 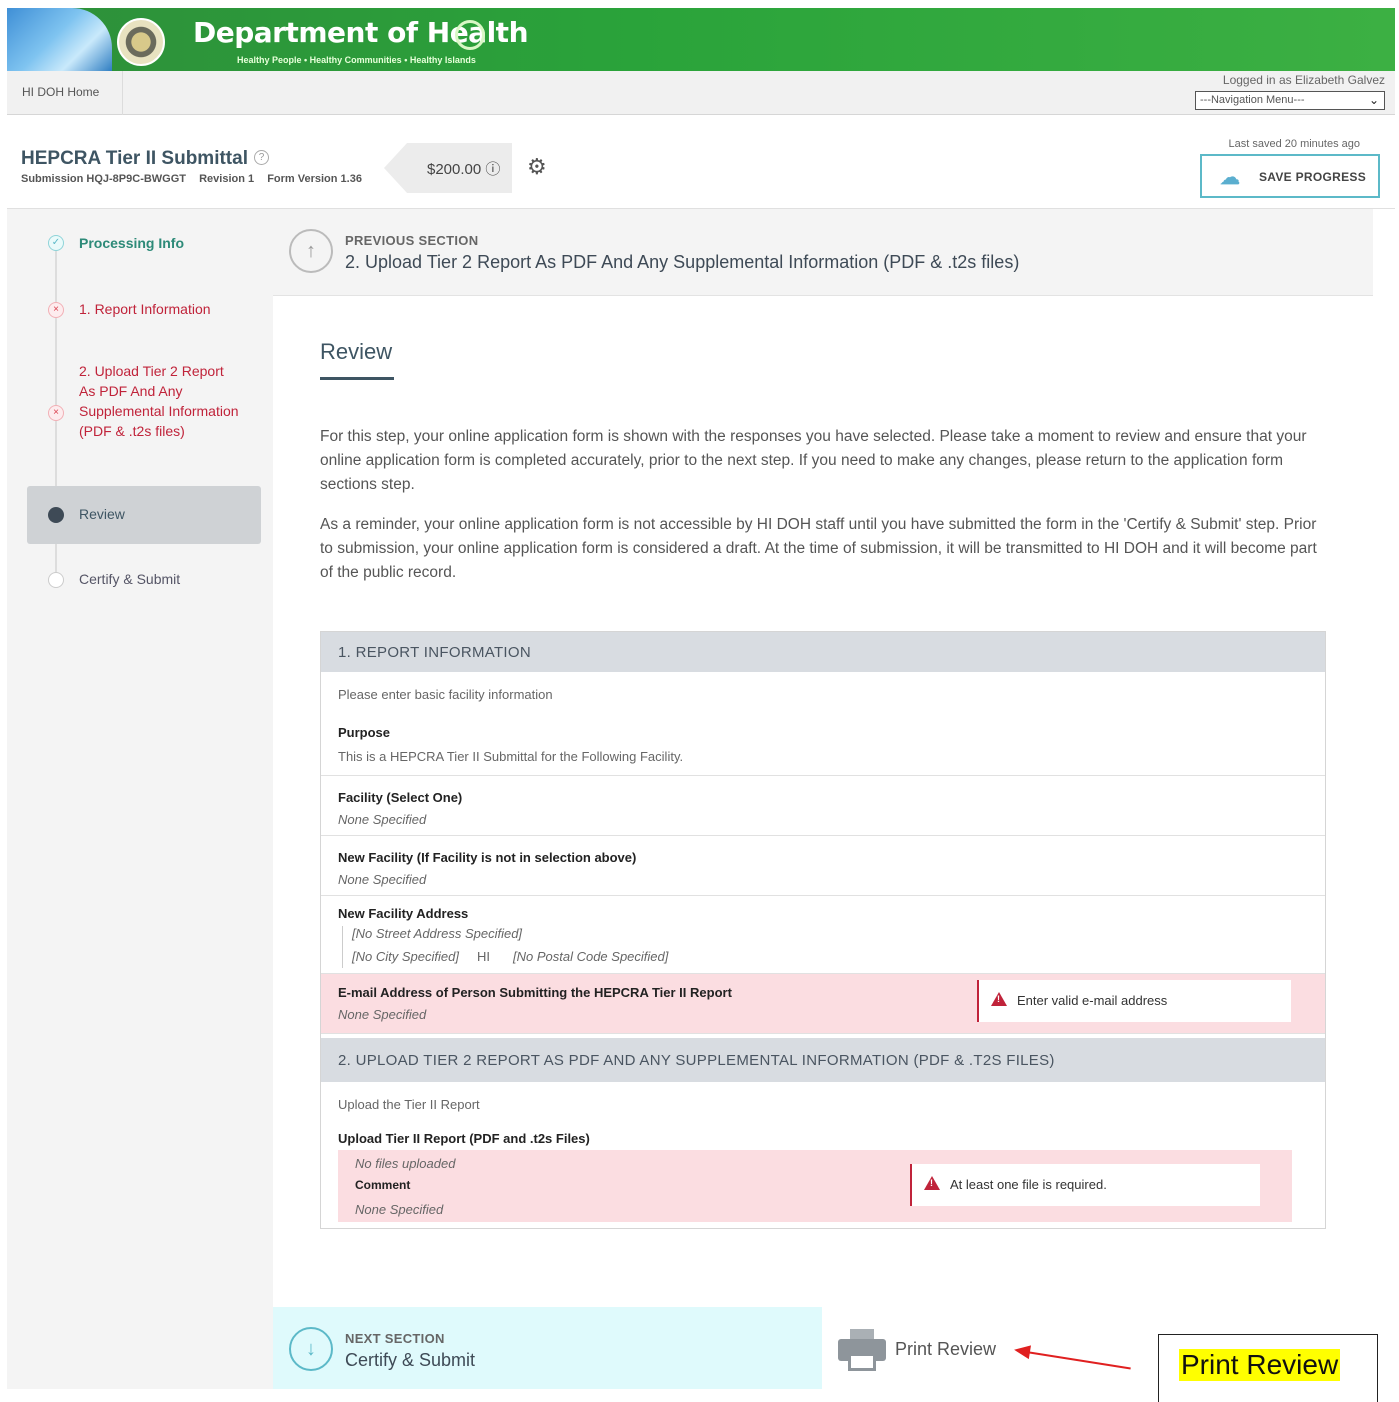 What do you see at coordinates (405, 956) in the screenshot?
I see `address-city: [No City Specified]` at bounding box center [405, 956].